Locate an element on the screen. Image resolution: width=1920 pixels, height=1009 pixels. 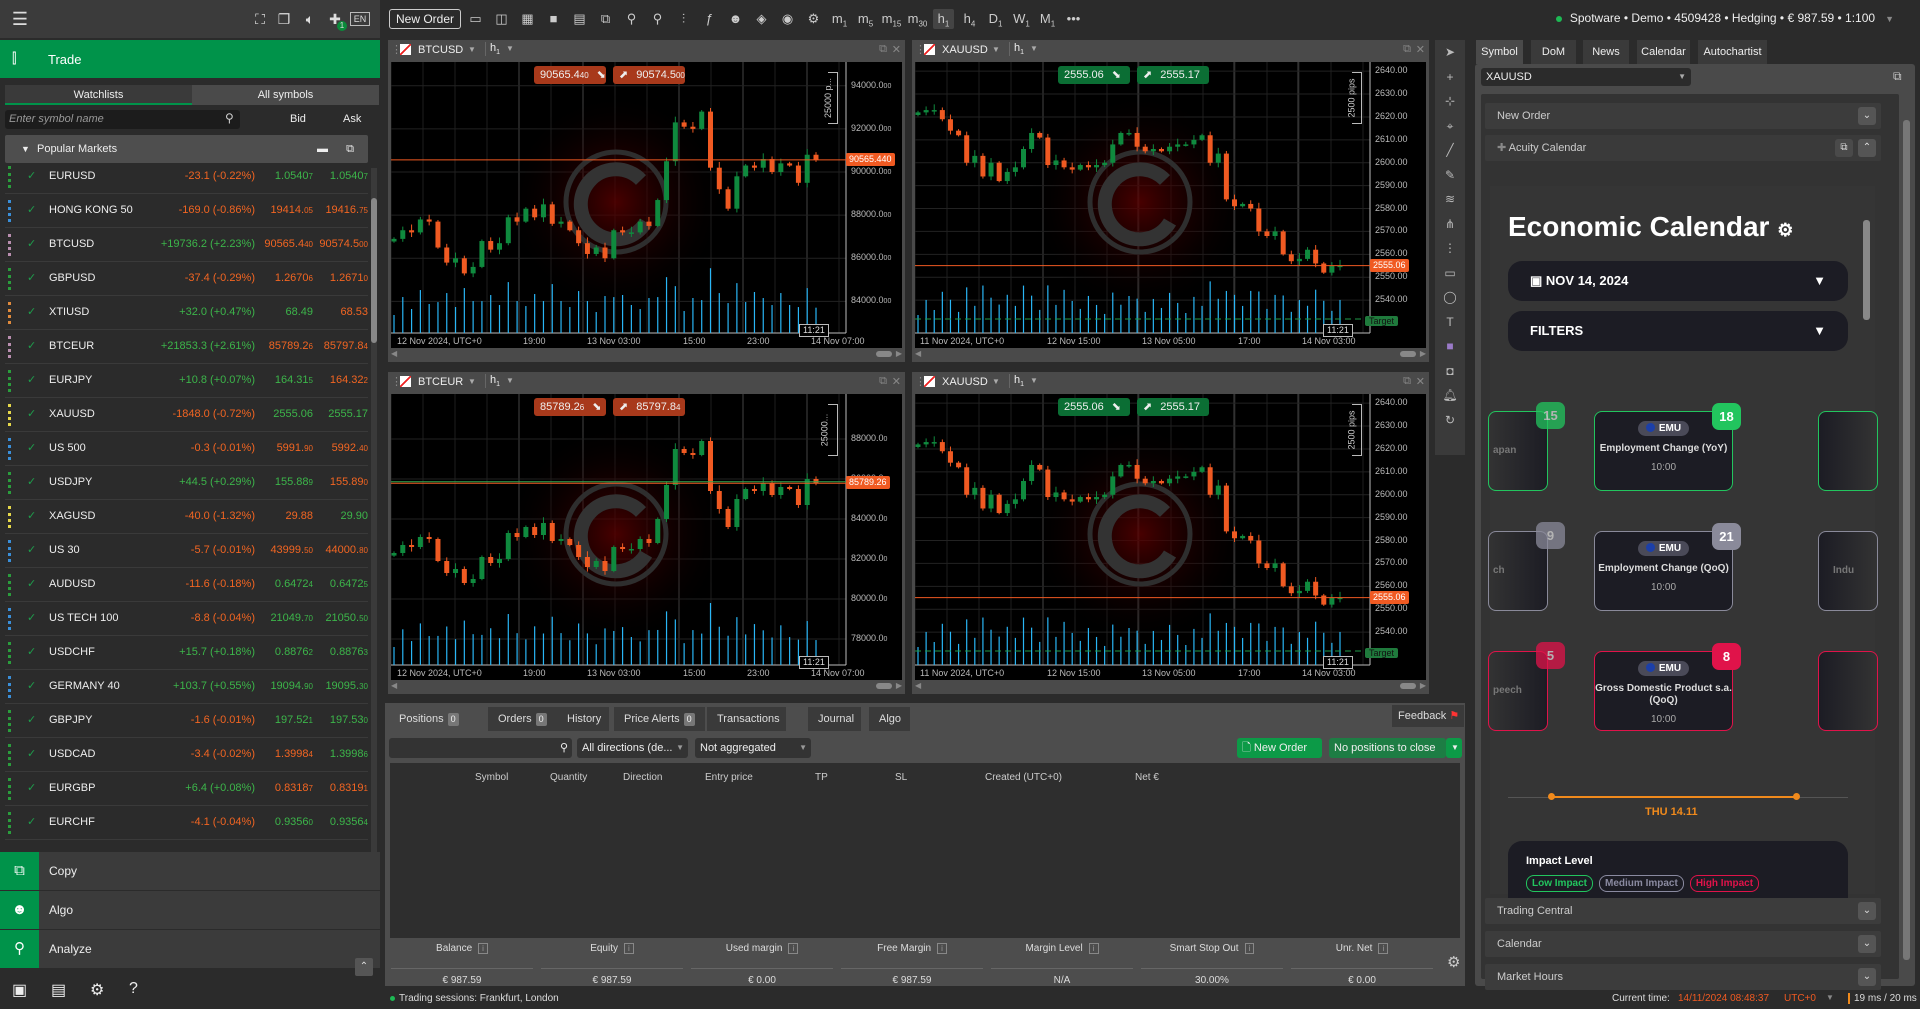
bid-price: 164.315 is located at coordinates (294, 380).